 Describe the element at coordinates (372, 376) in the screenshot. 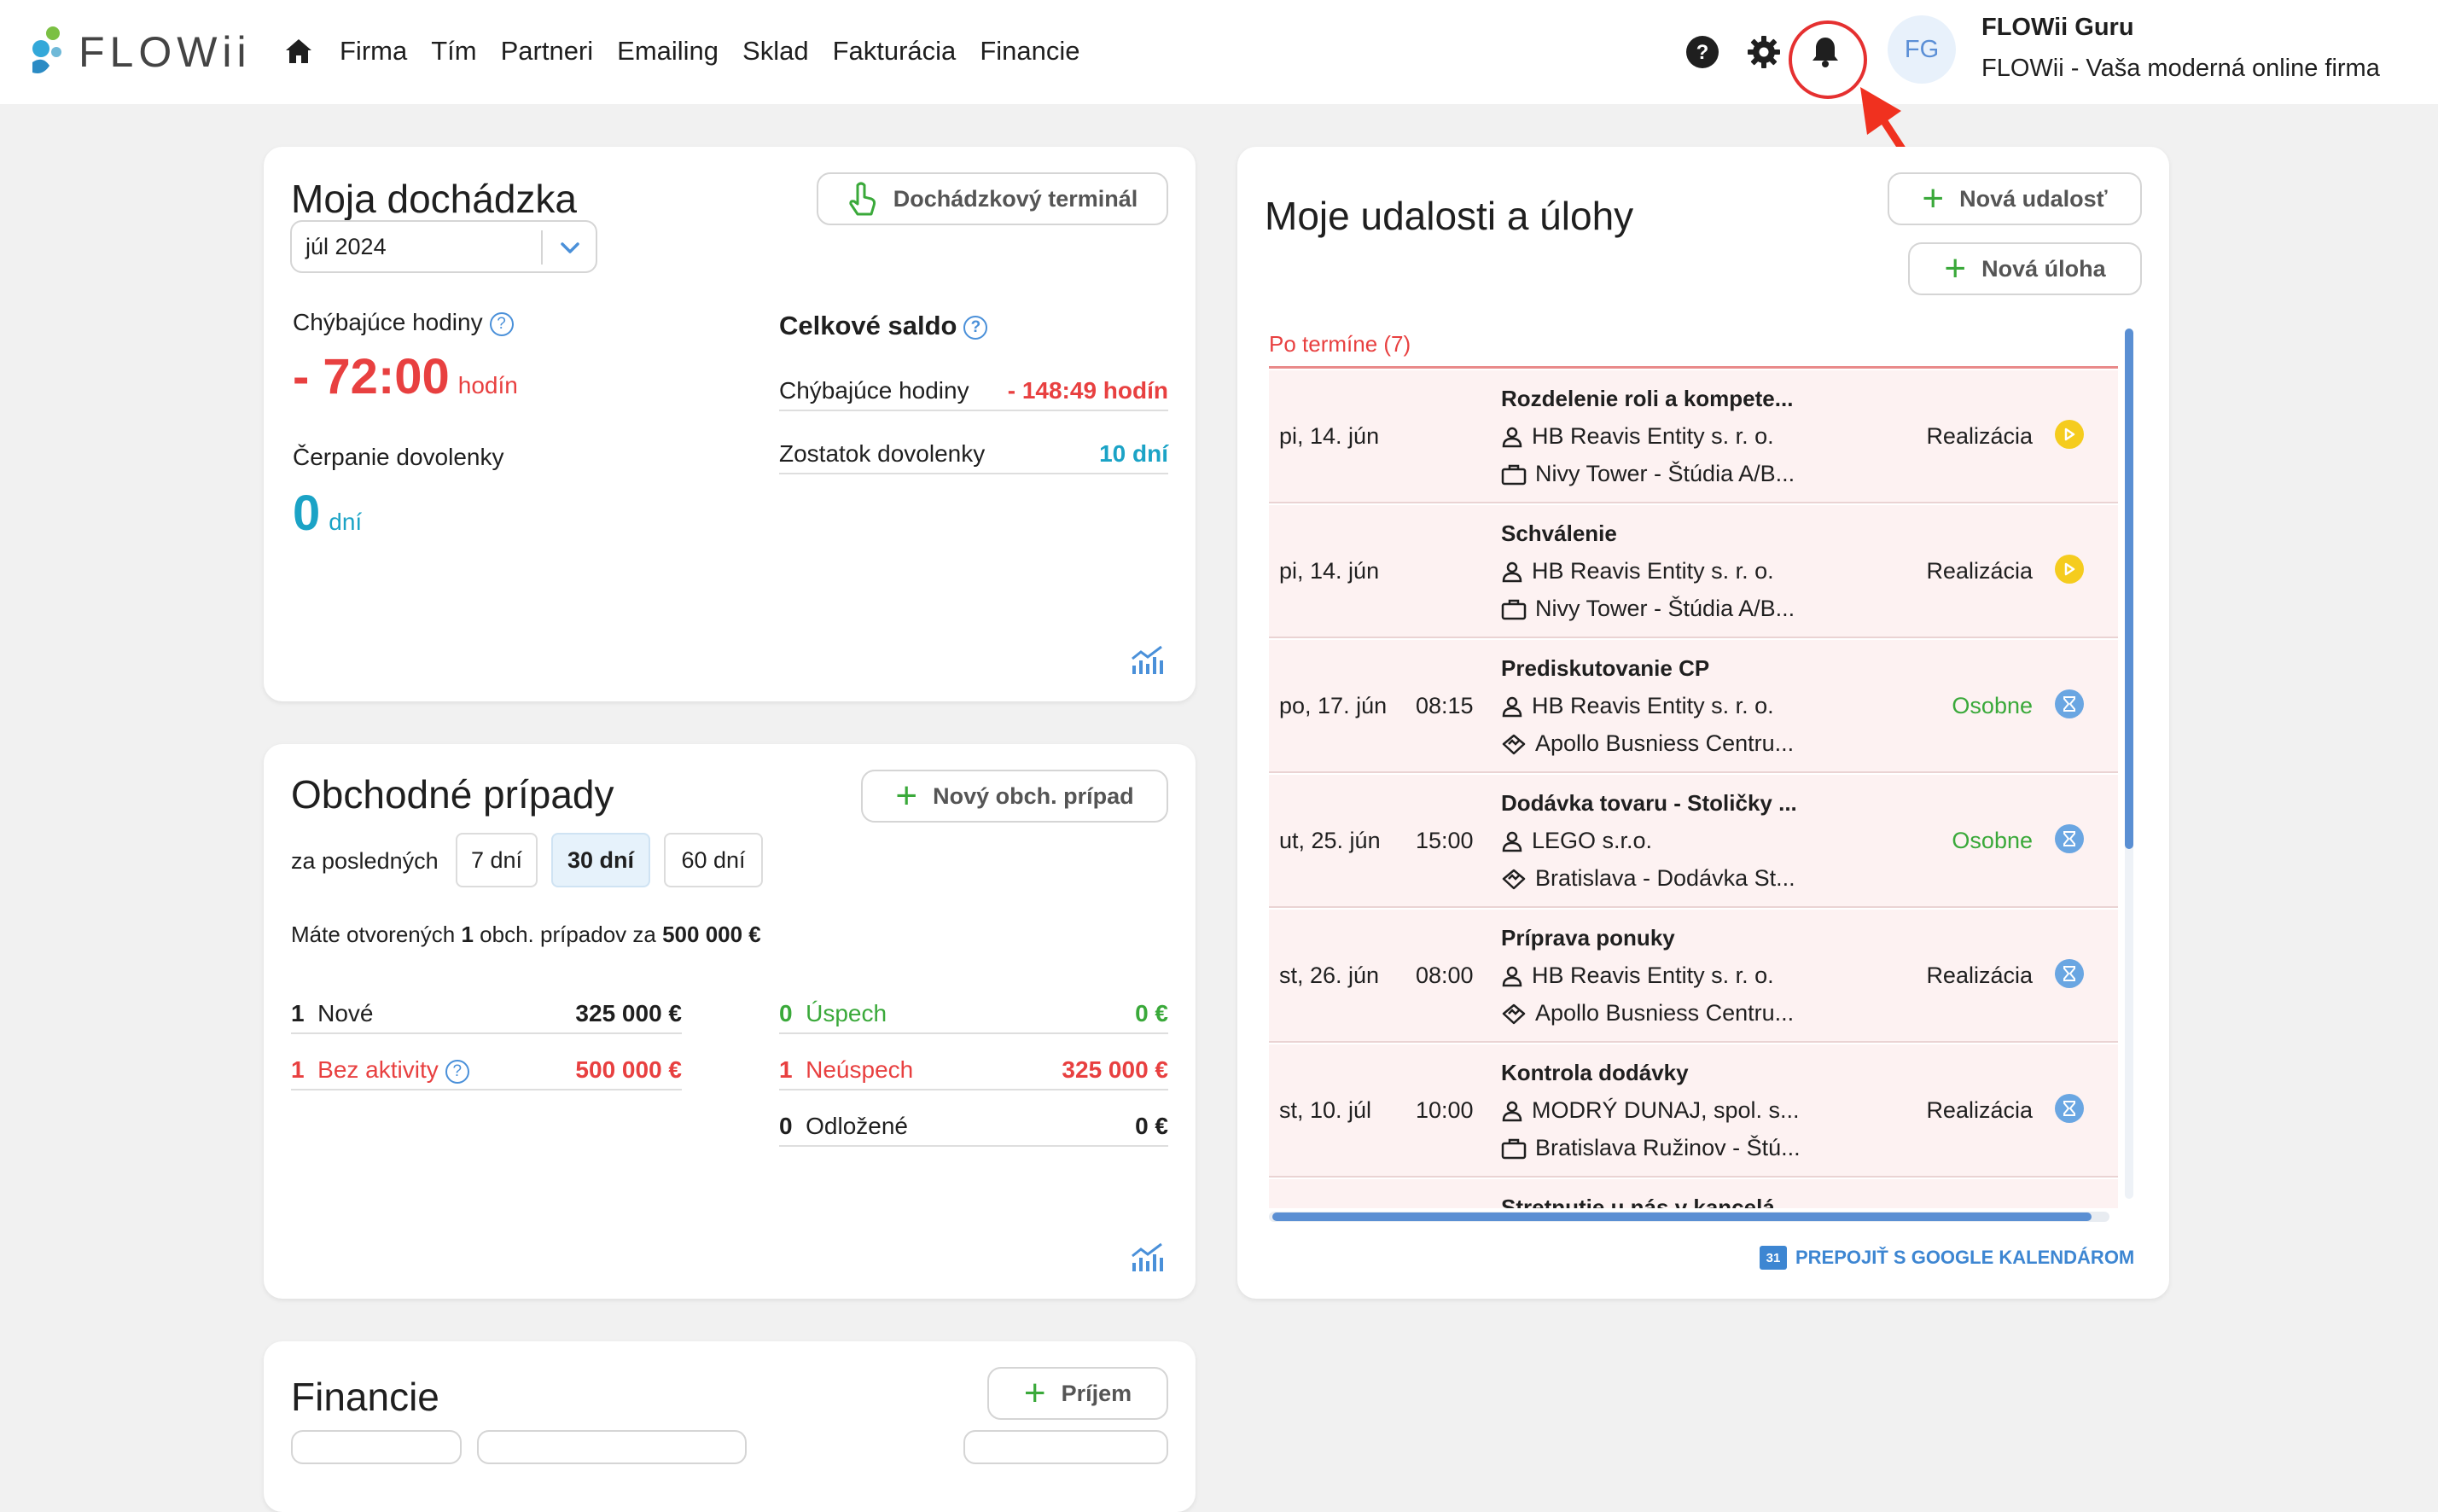

I see `missing-hours-value: - 72:00` at that location.